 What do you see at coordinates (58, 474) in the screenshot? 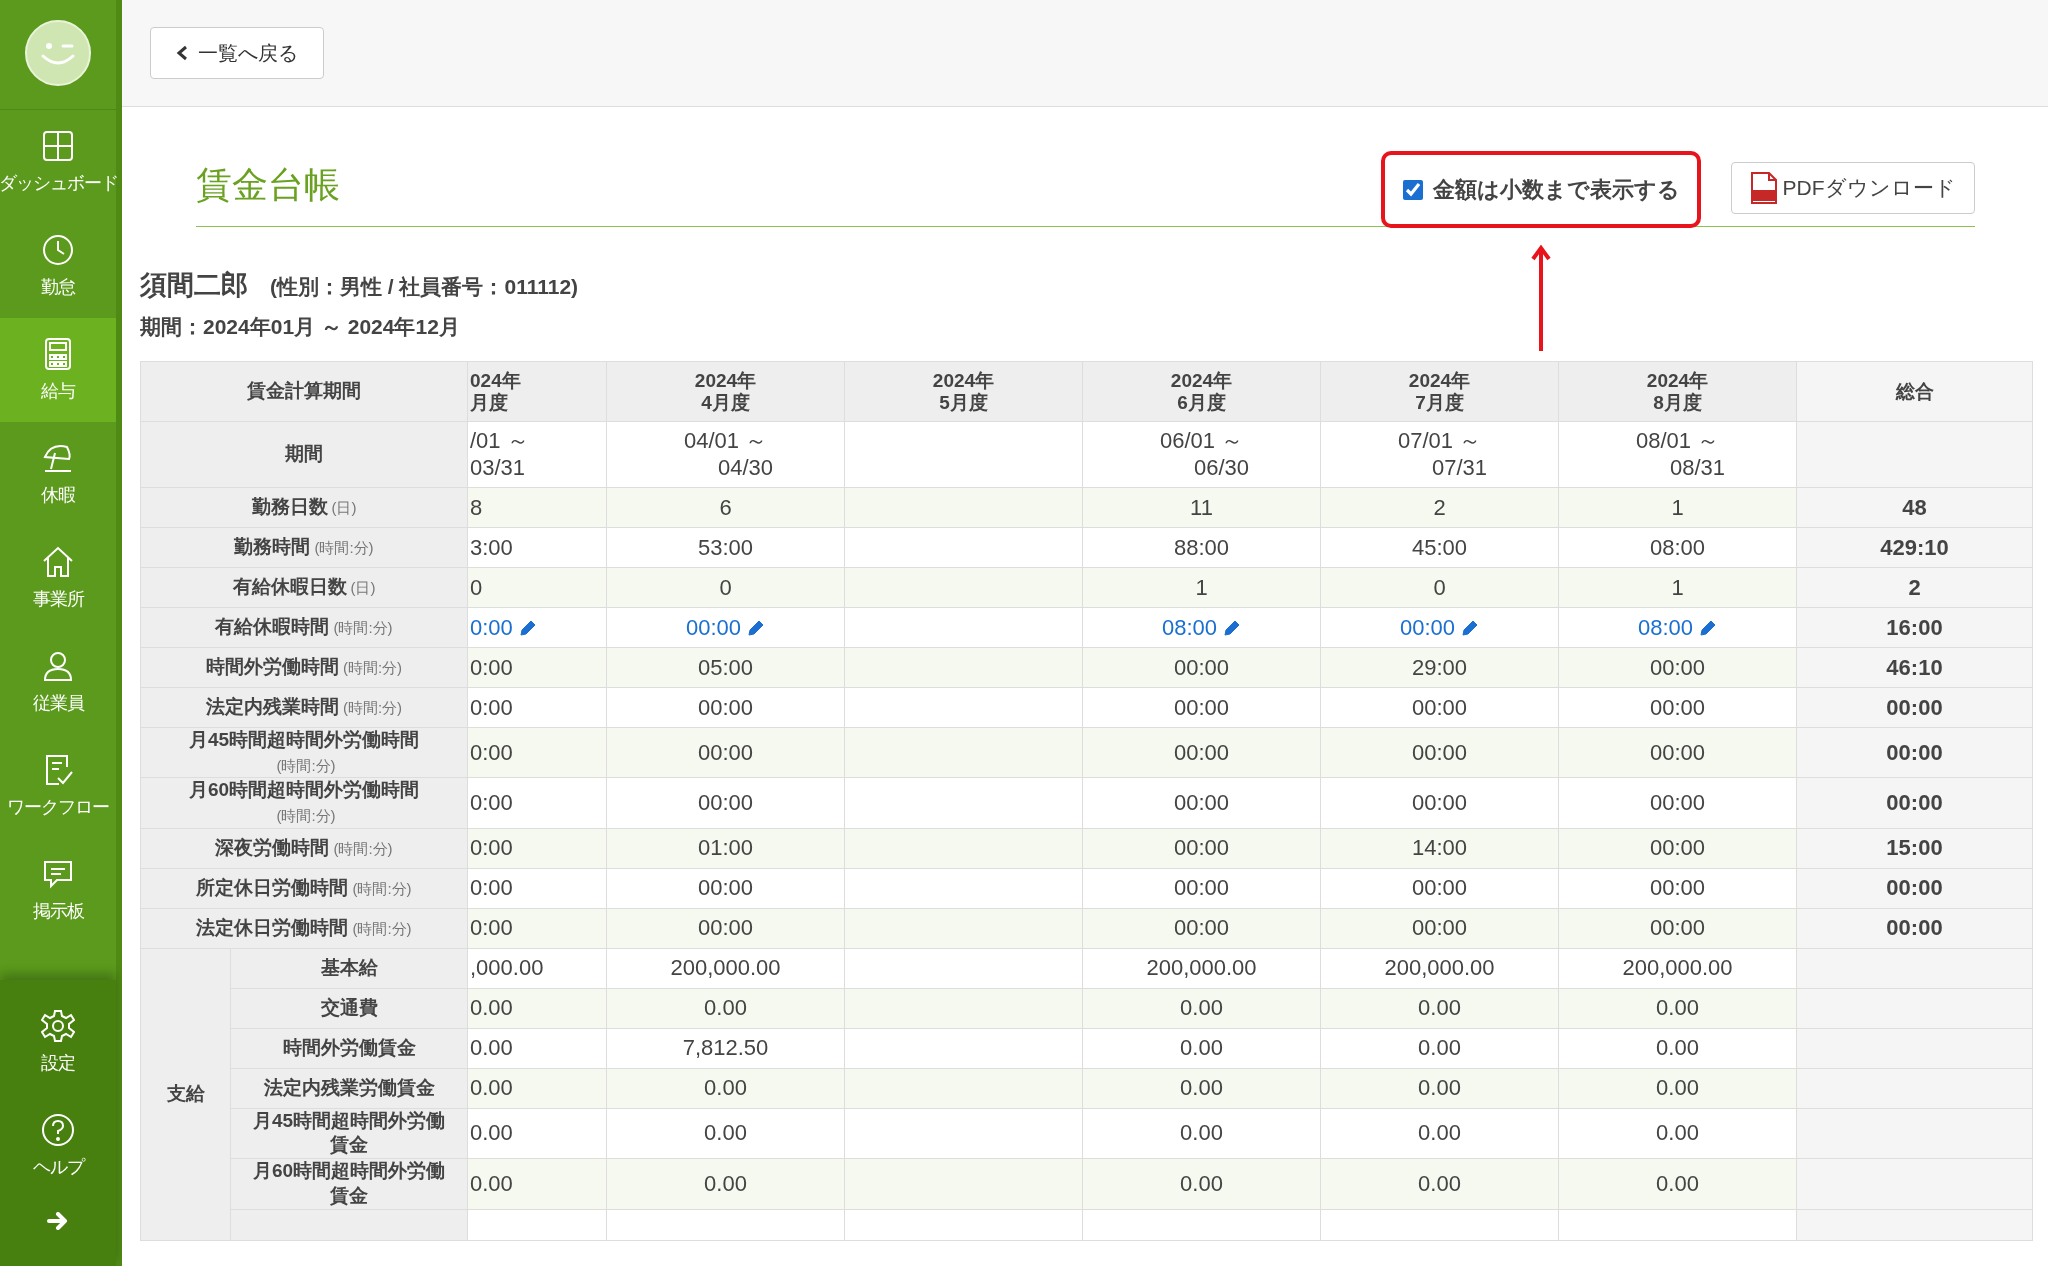
I see `nav-item: 休暇` at bounding box center [58, 474].